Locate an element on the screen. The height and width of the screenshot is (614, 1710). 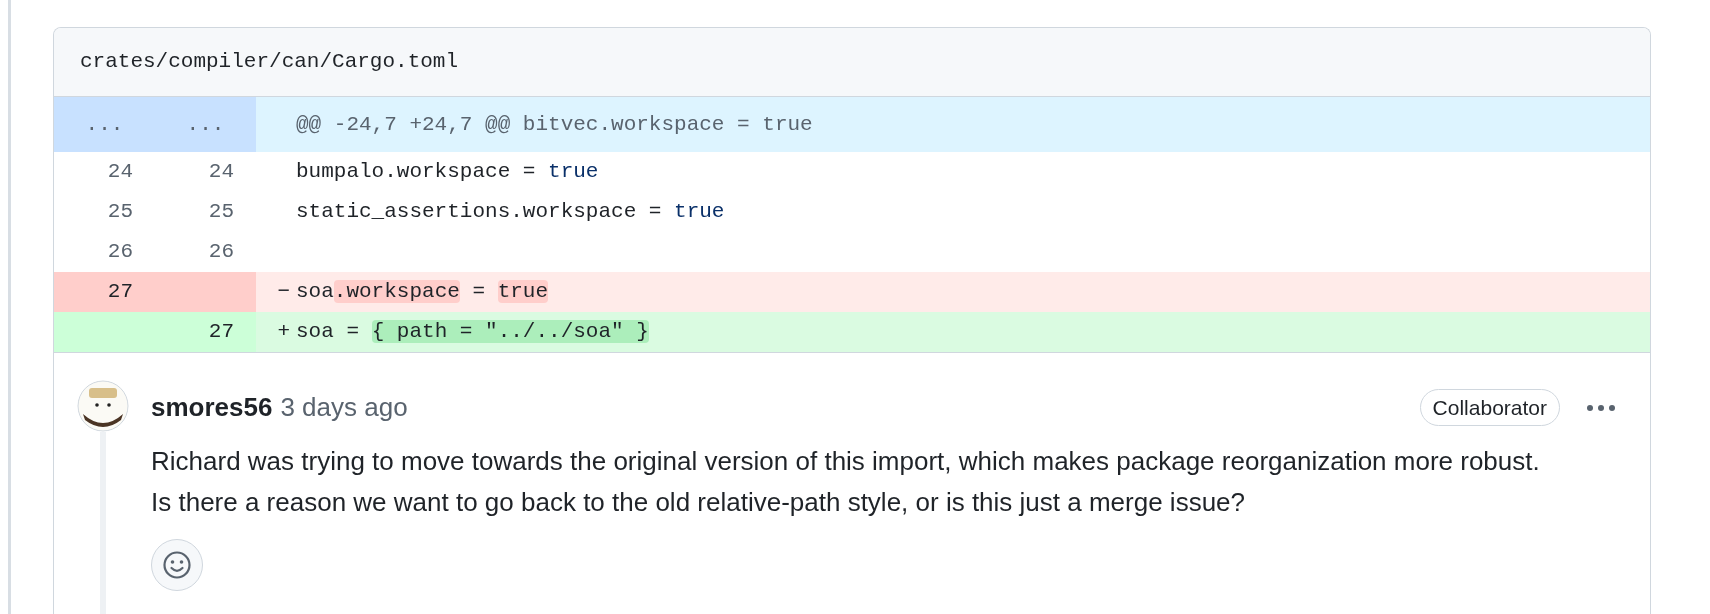
add-reaction-button is located at coordinates (177, 565).